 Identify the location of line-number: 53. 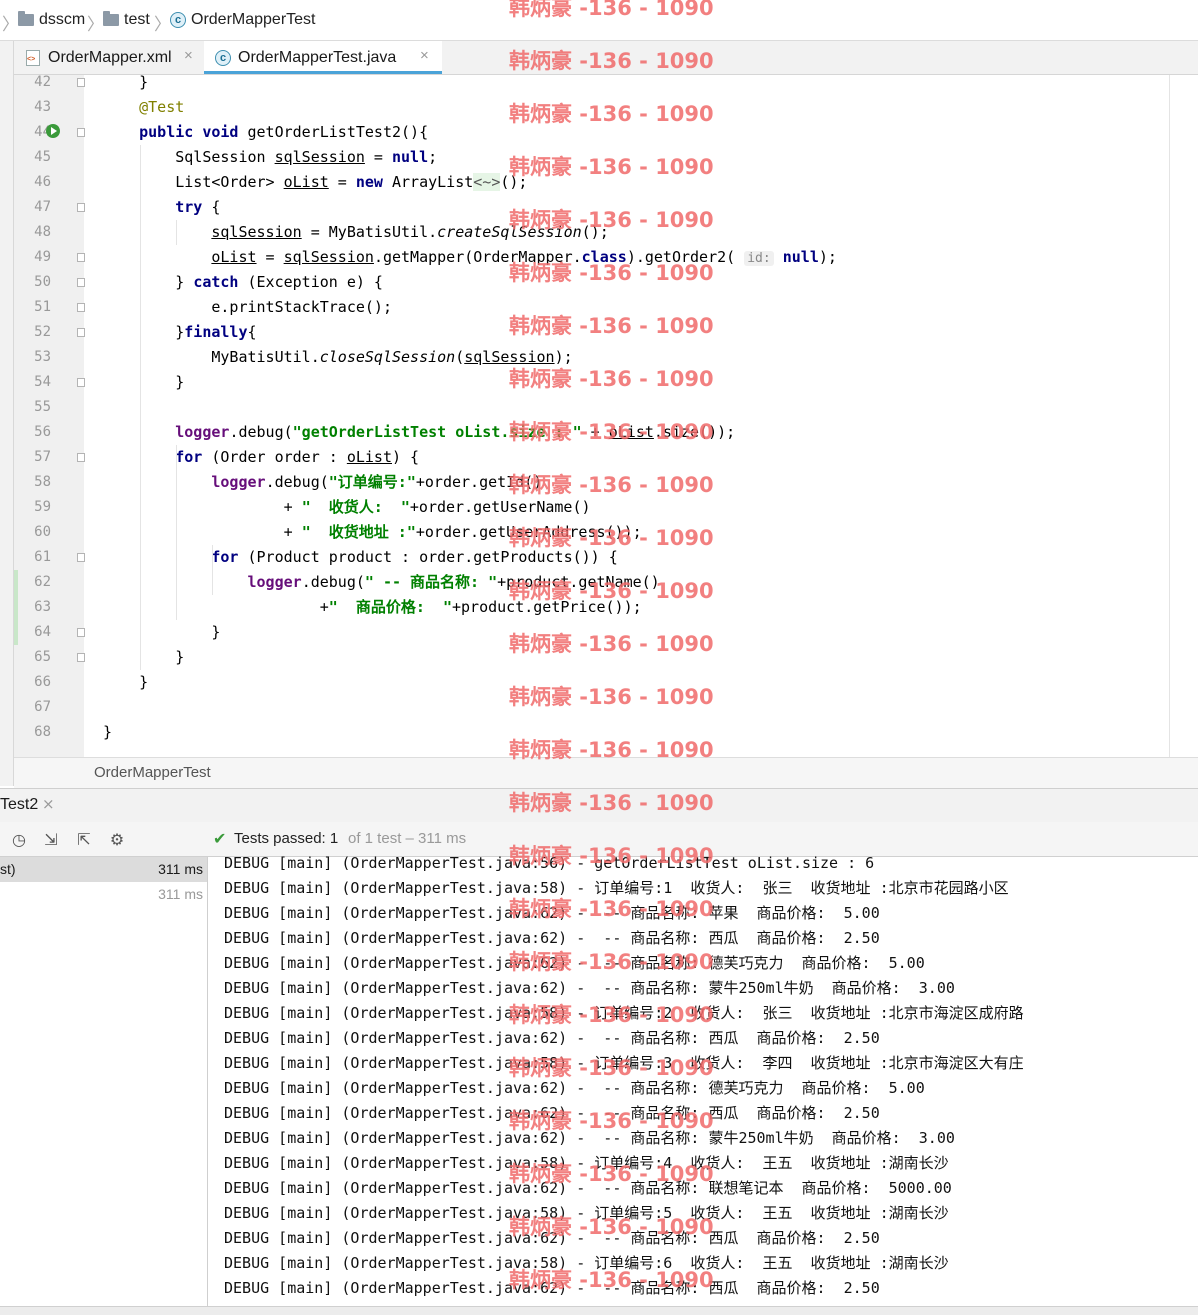
(42, 357).